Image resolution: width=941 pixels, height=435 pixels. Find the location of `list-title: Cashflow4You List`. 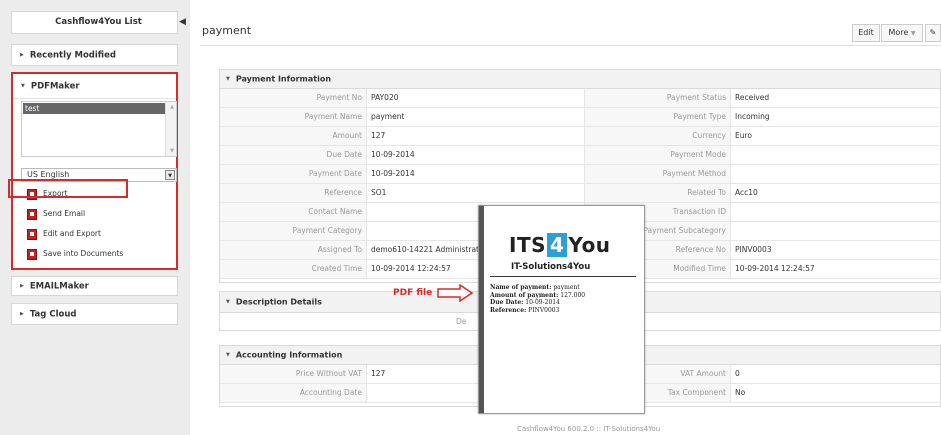

list-title: Cashflow4You List is located at coordinates (94, 22).